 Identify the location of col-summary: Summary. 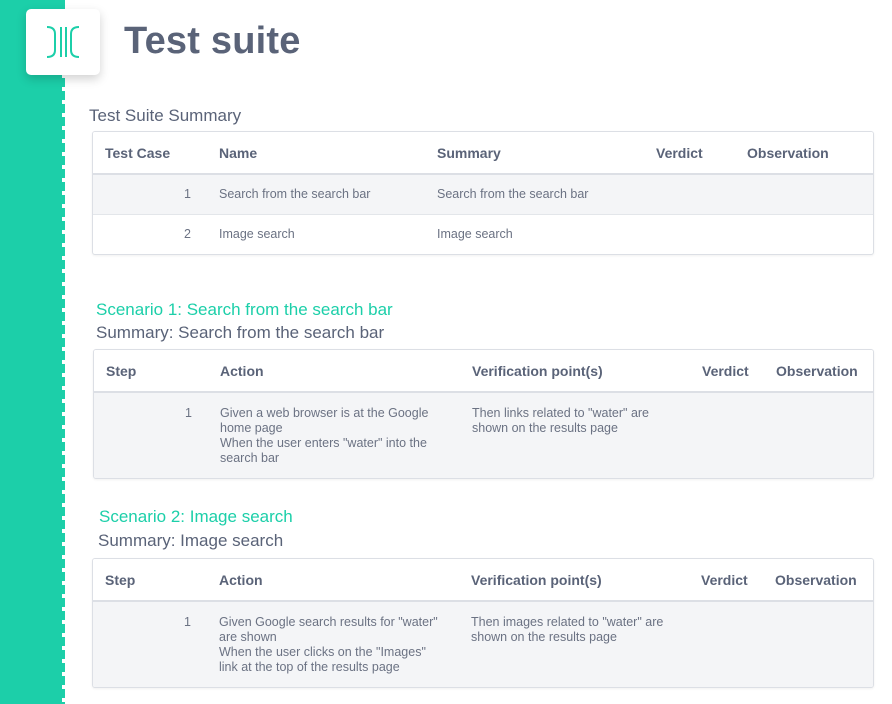
(534, 153).